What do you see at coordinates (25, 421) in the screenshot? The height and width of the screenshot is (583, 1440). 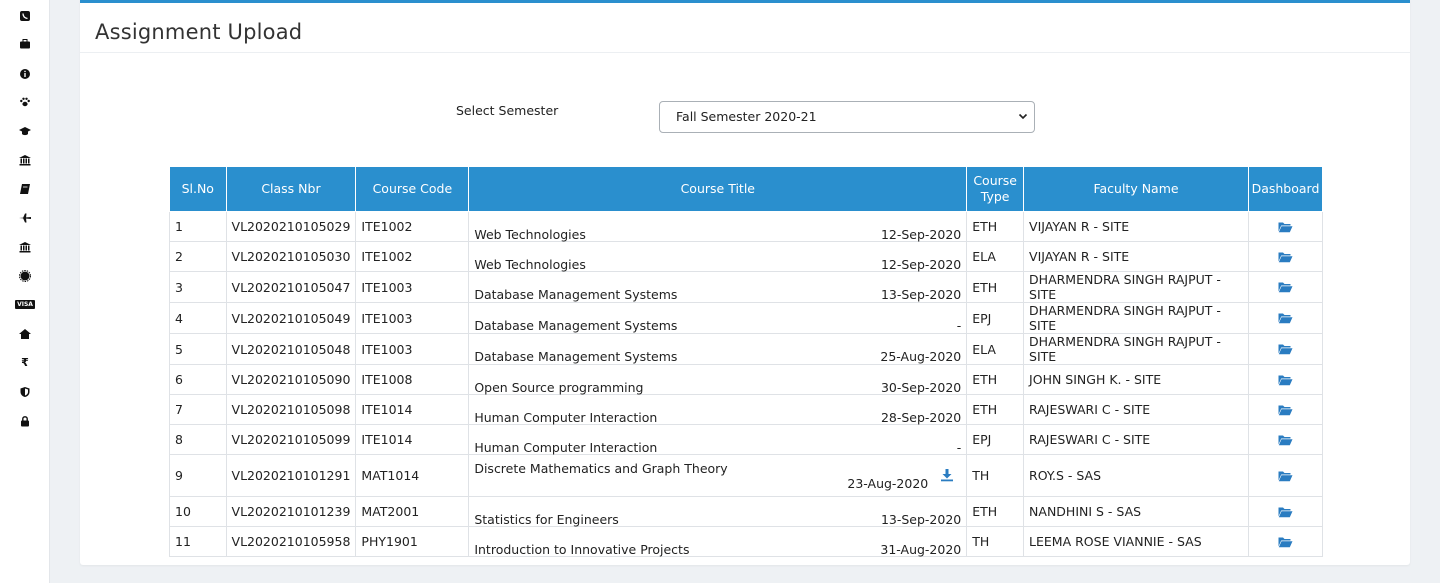 I see `lock-icon` at bounding box center [25, 421].